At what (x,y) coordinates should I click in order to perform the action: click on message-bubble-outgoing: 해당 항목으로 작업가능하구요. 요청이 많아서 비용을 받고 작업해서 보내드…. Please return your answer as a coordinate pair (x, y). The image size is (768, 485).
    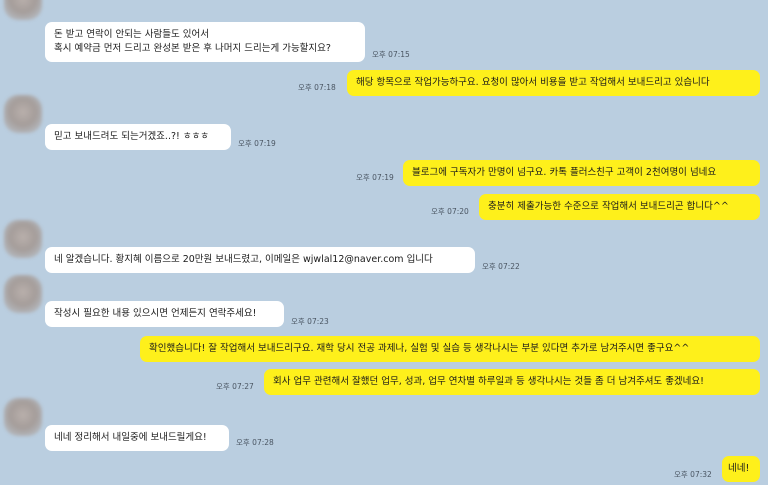
    Looking at the image, I should click on (553, 83).